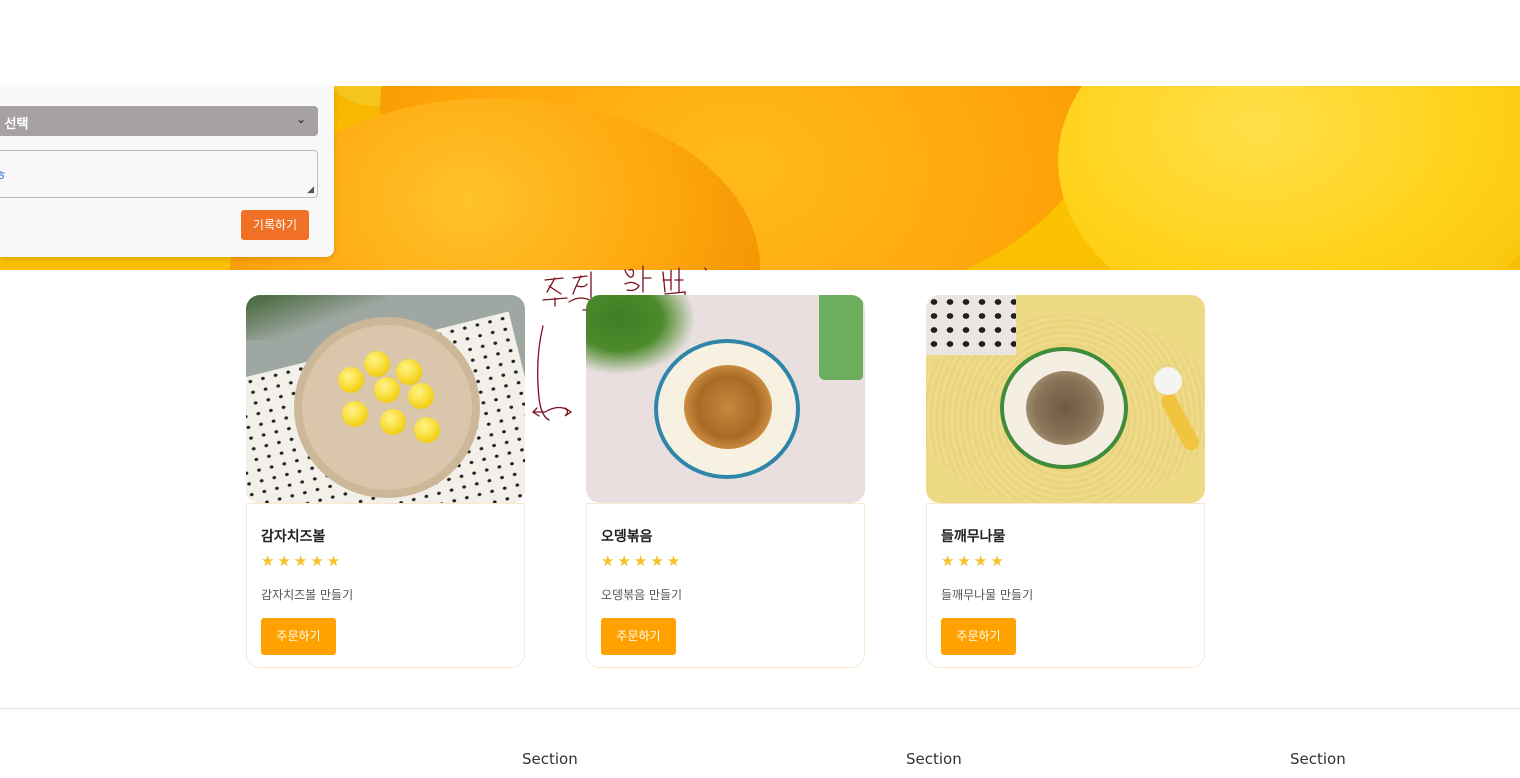  Describe the element at coordinates (971, 325) in the screenshot. I see `dotted-cloth` at that location.